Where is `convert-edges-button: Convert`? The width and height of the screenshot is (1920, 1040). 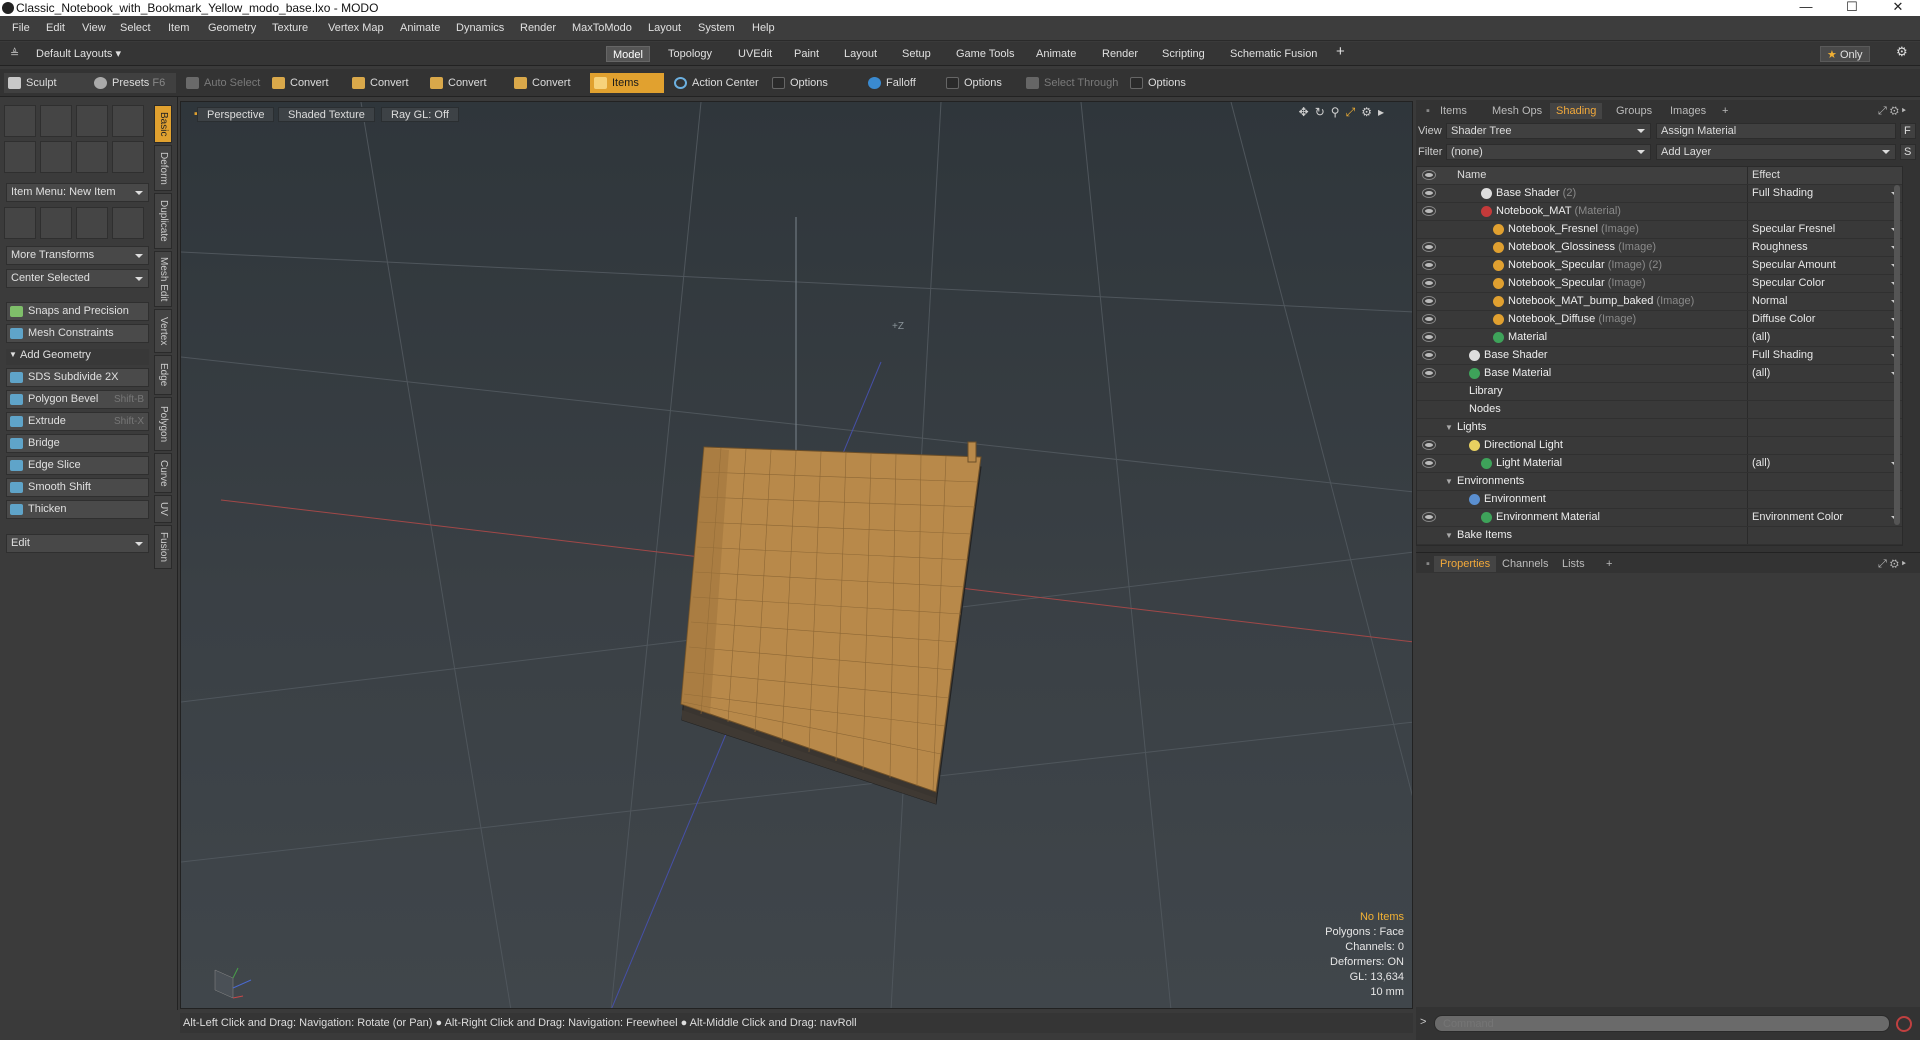 convert-edges-button: Convert is located at coordinates (378, 83).